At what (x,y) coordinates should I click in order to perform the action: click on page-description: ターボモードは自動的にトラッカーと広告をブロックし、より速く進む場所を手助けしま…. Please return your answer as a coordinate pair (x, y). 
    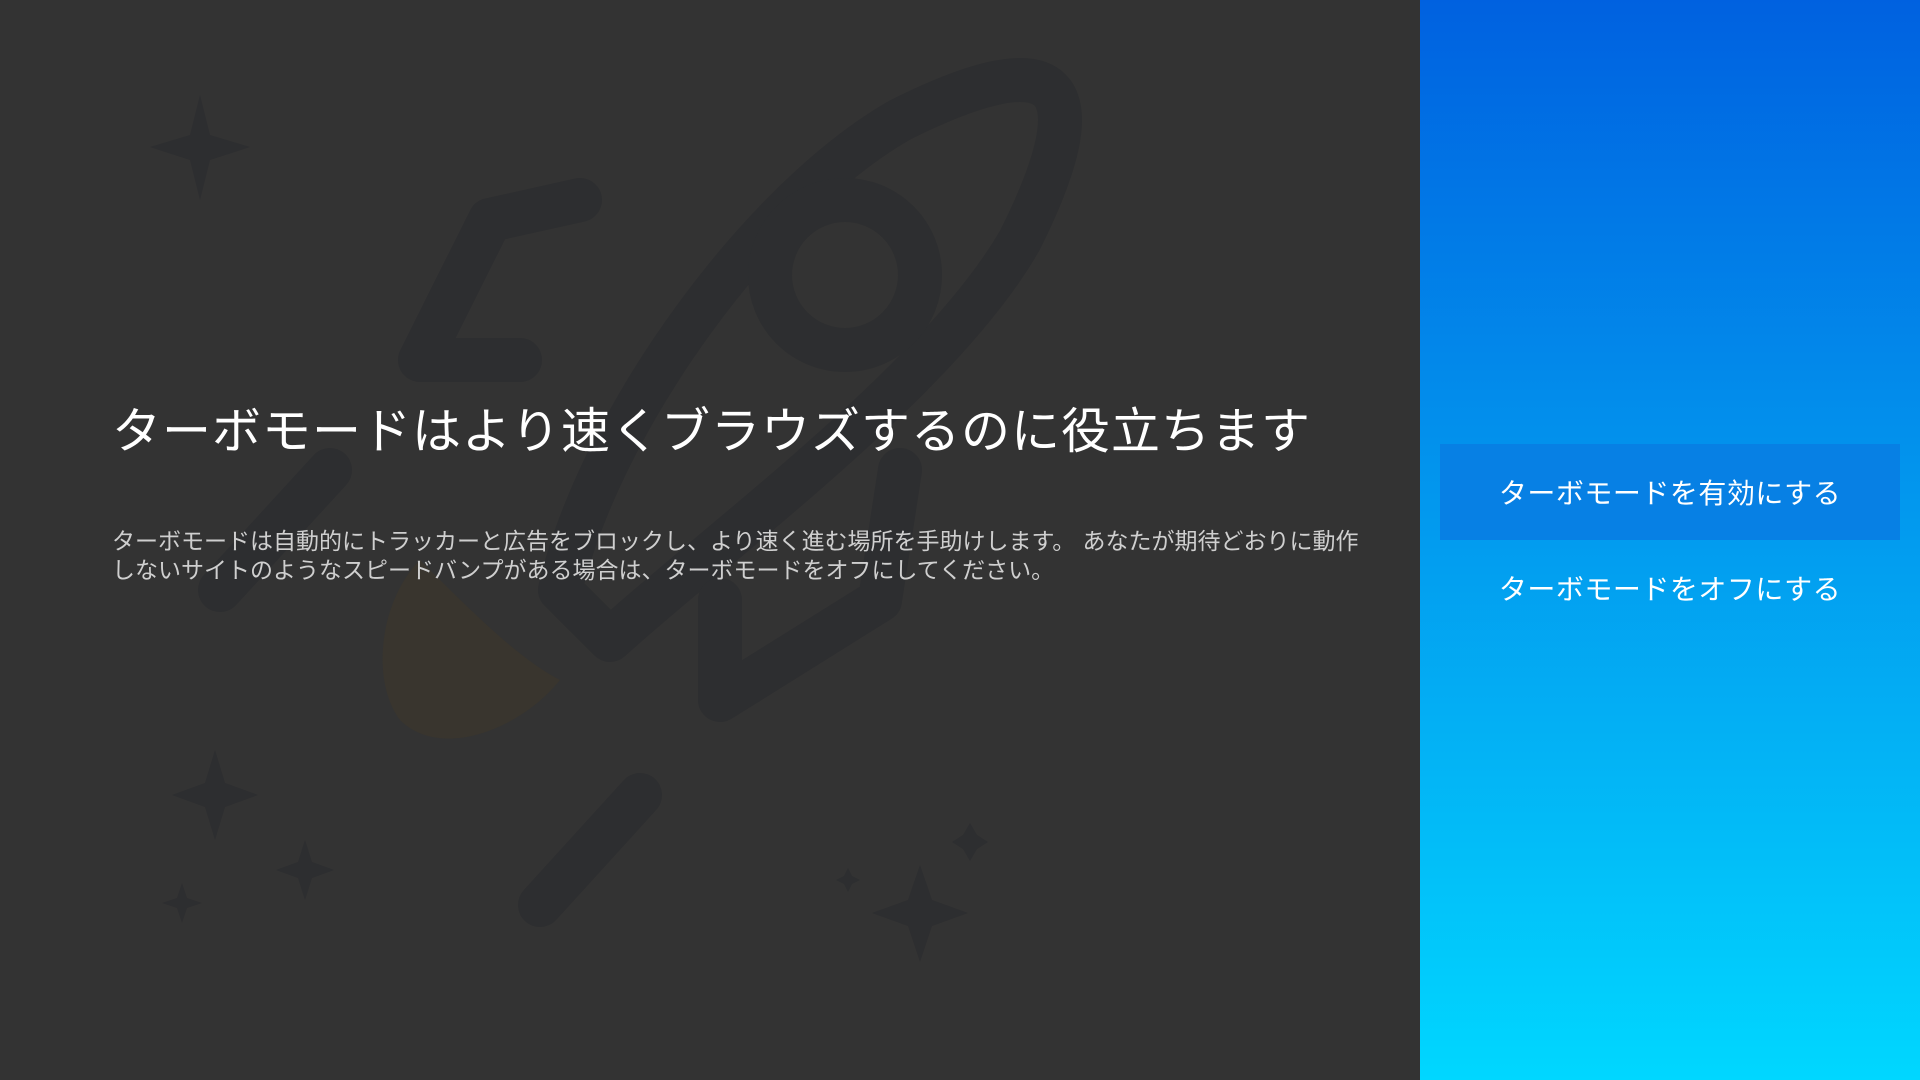
    Looking at the image, I should click on (735, 556).